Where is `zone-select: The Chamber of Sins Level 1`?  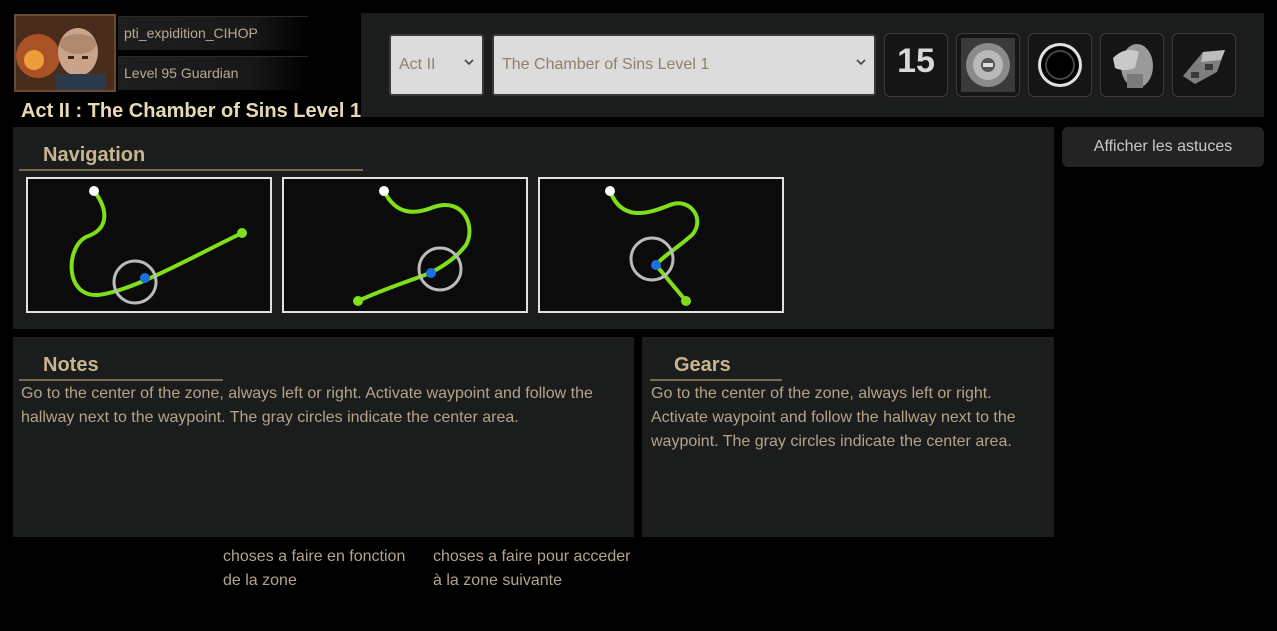
zone-select: The Chamber of Sins Level 1 is located at coordinates (684, 65).